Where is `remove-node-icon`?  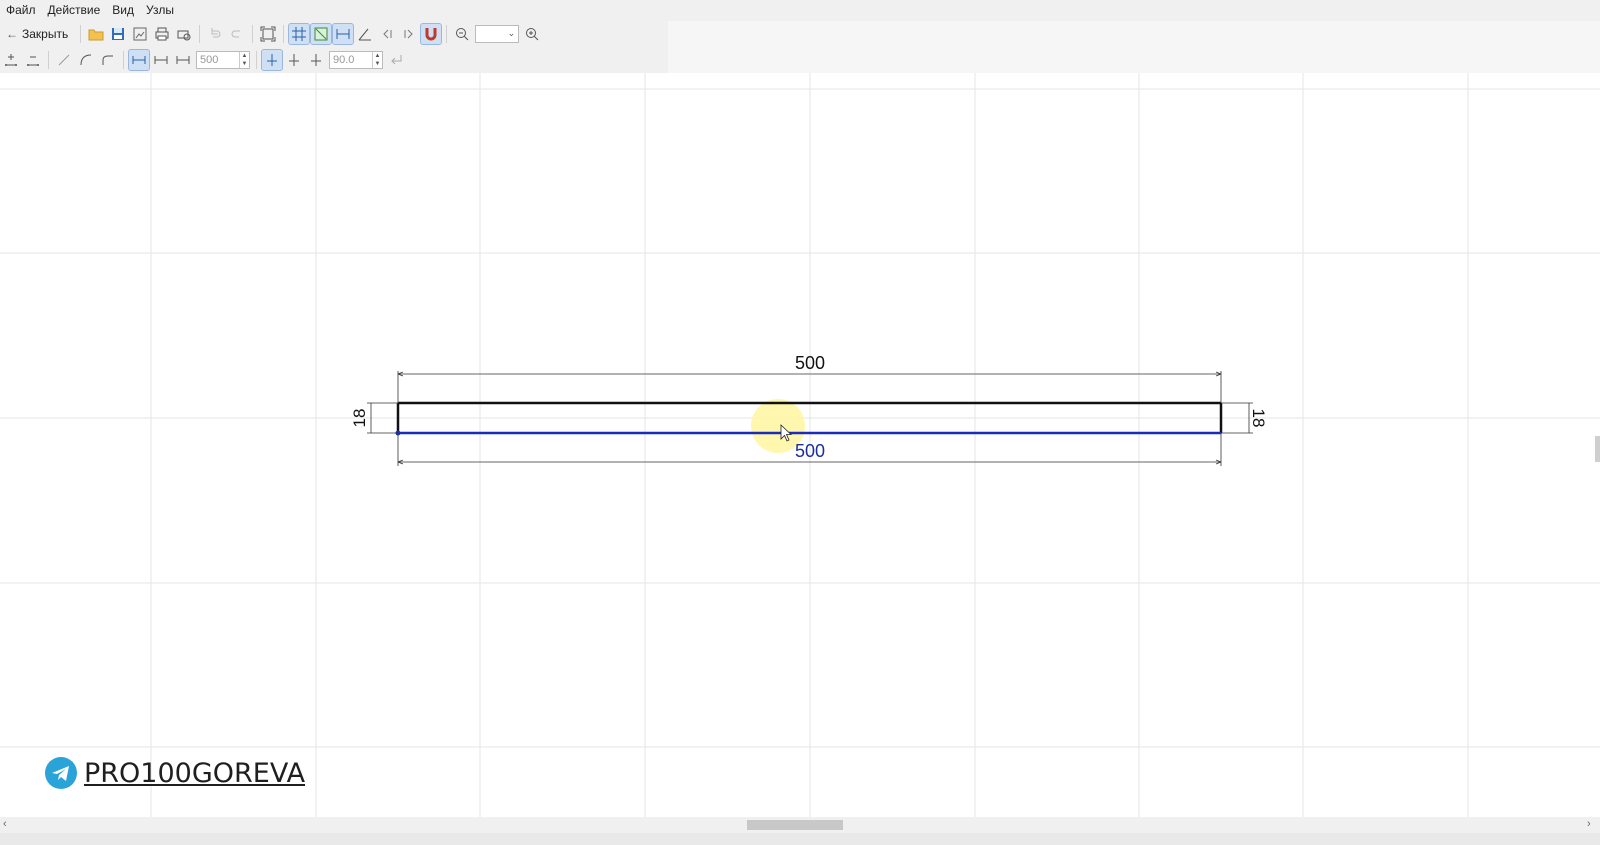
remove-node-icon is located at coordinates (33, 61).